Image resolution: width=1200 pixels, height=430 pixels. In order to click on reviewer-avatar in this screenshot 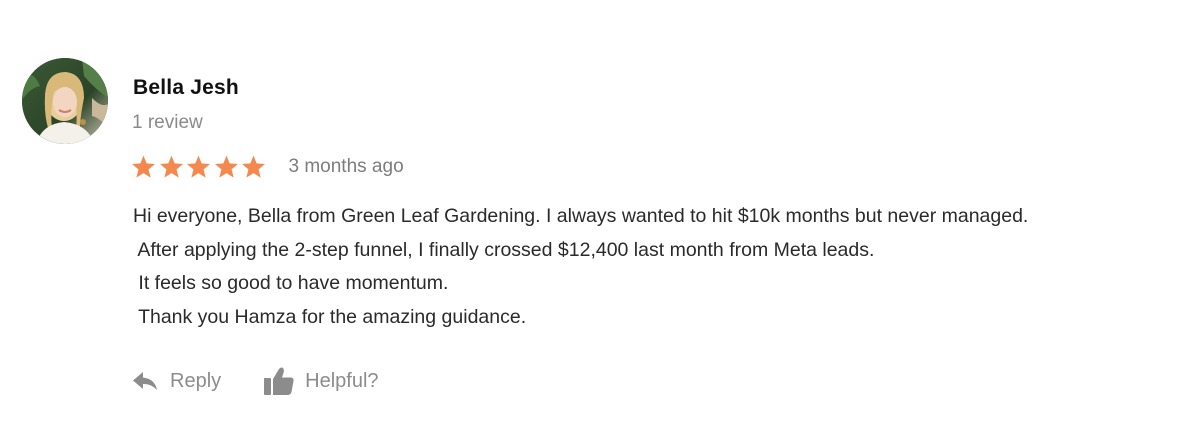, I will do `click(65, 101)`.